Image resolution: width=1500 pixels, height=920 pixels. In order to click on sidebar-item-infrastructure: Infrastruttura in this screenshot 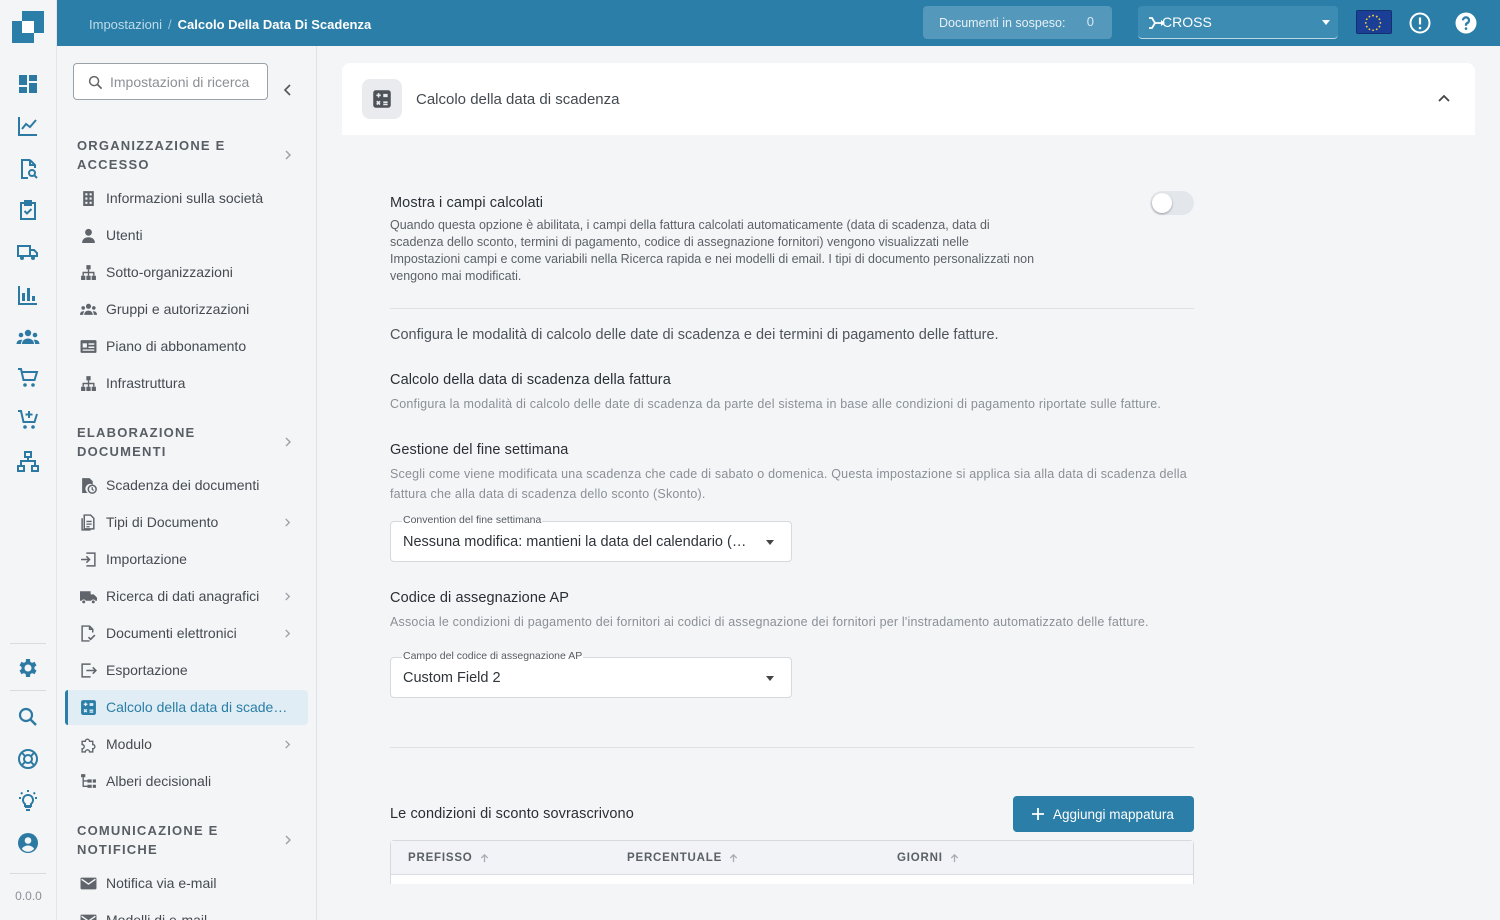, I will do `click(186, 383)`.